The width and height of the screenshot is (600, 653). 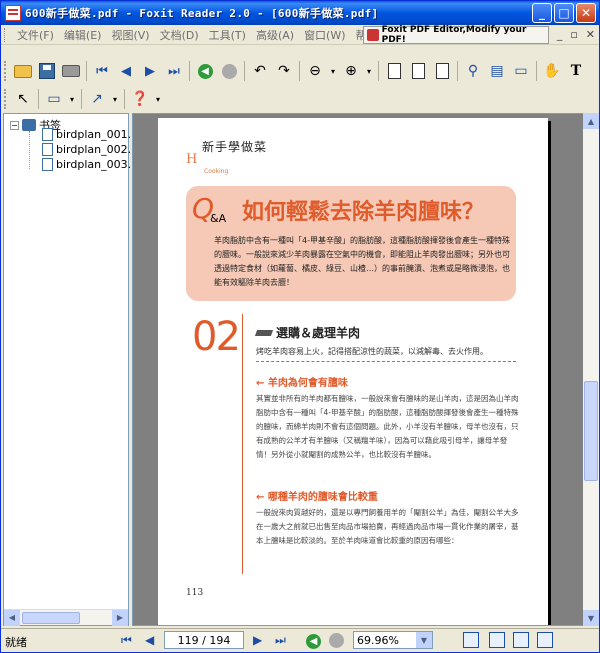 I want to click on previous-page-button: ◀, so click(x=126, y=71).